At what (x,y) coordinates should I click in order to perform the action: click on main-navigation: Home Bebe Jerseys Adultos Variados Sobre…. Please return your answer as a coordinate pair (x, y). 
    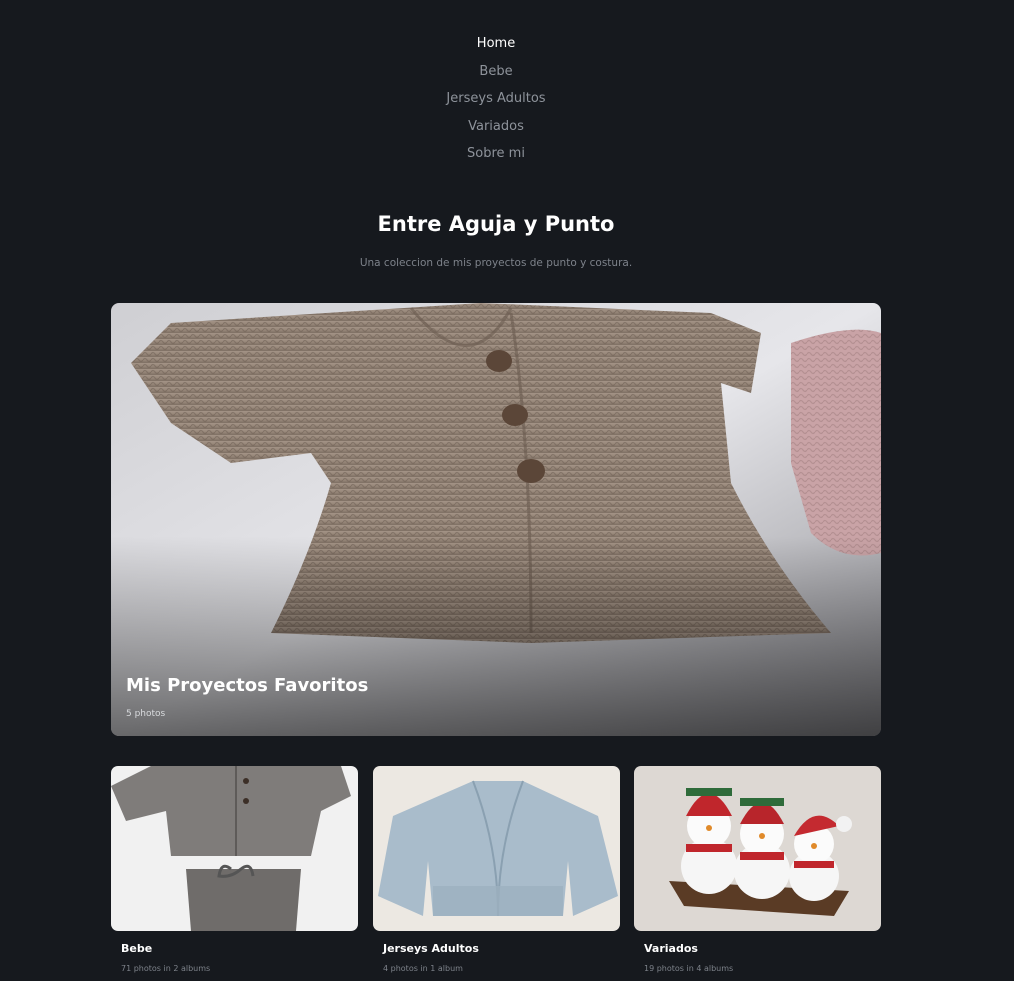
    Looking at the image, I should click on (496, 99).